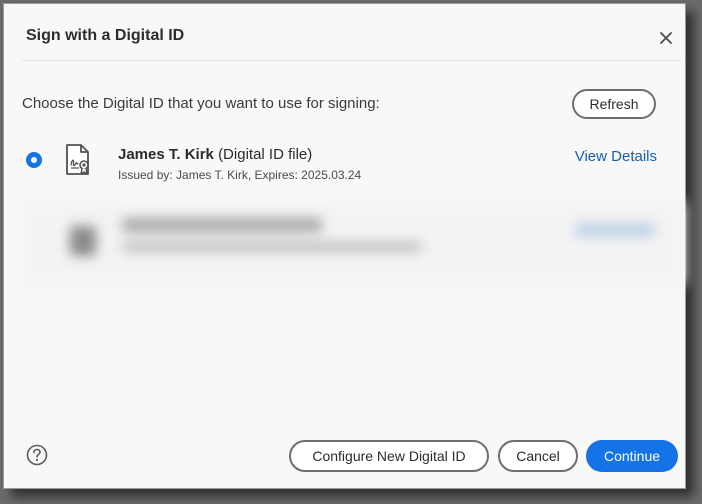 Image resolution: width=702 pixels, height=504 pixels. Describe the element at coordinates (632, 456) in the screenshot. I see `continue-button: Continue` at that location.